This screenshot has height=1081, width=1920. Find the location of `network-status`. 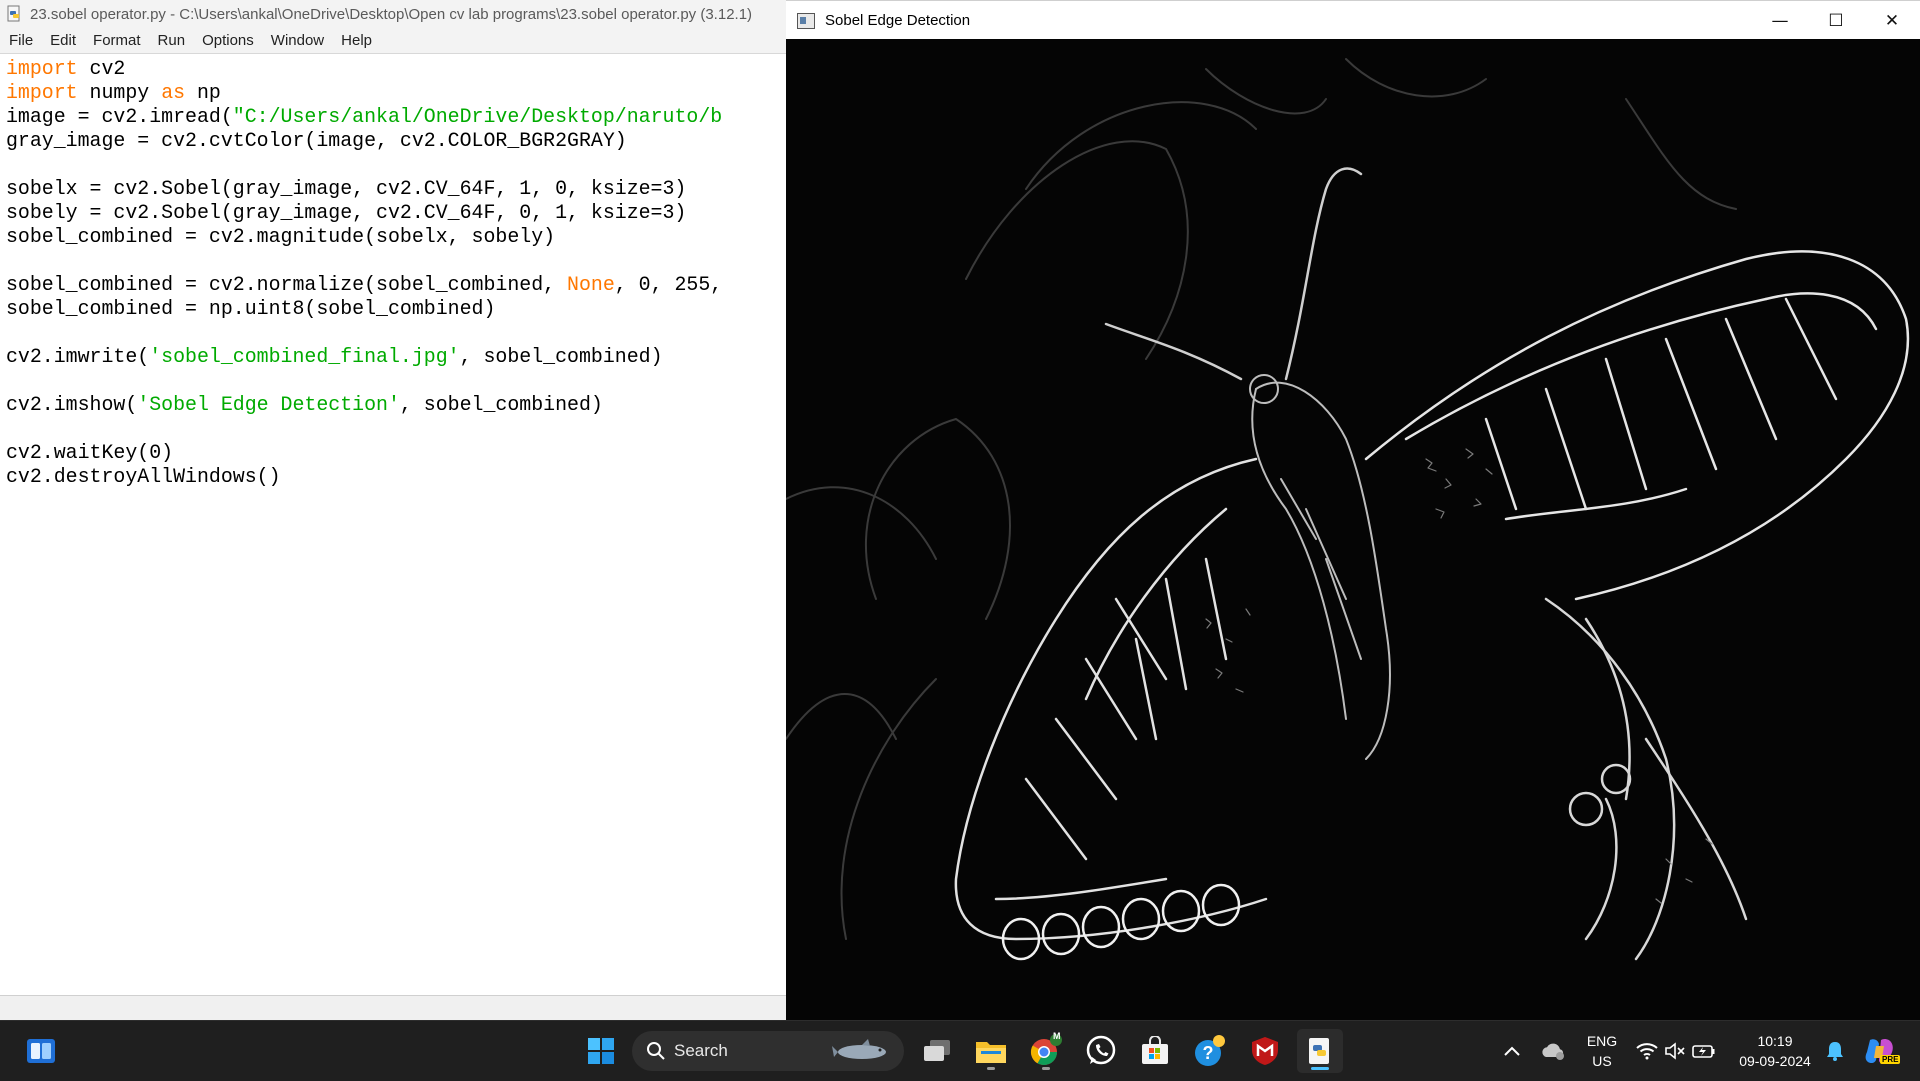

network-status is located at coordinates (1647, 1051).